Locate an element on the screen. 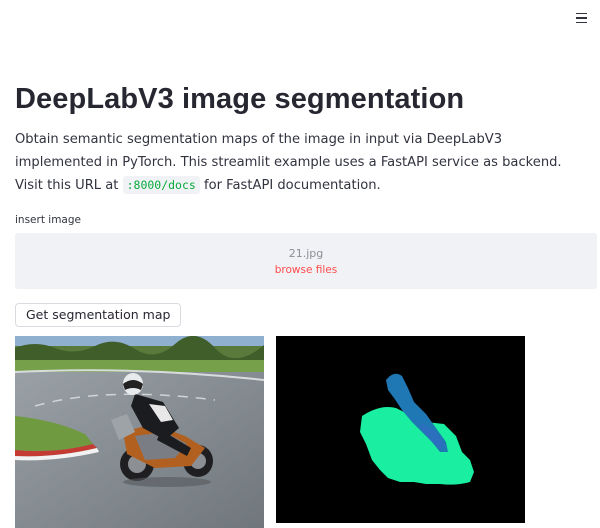  browse-files-link: browse files is located at coordinates (306, 270).